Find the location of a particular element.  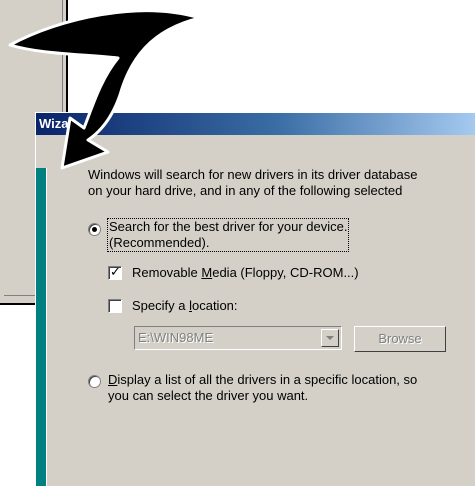

curved-arrow-icon is located at coordinates (105, 89).